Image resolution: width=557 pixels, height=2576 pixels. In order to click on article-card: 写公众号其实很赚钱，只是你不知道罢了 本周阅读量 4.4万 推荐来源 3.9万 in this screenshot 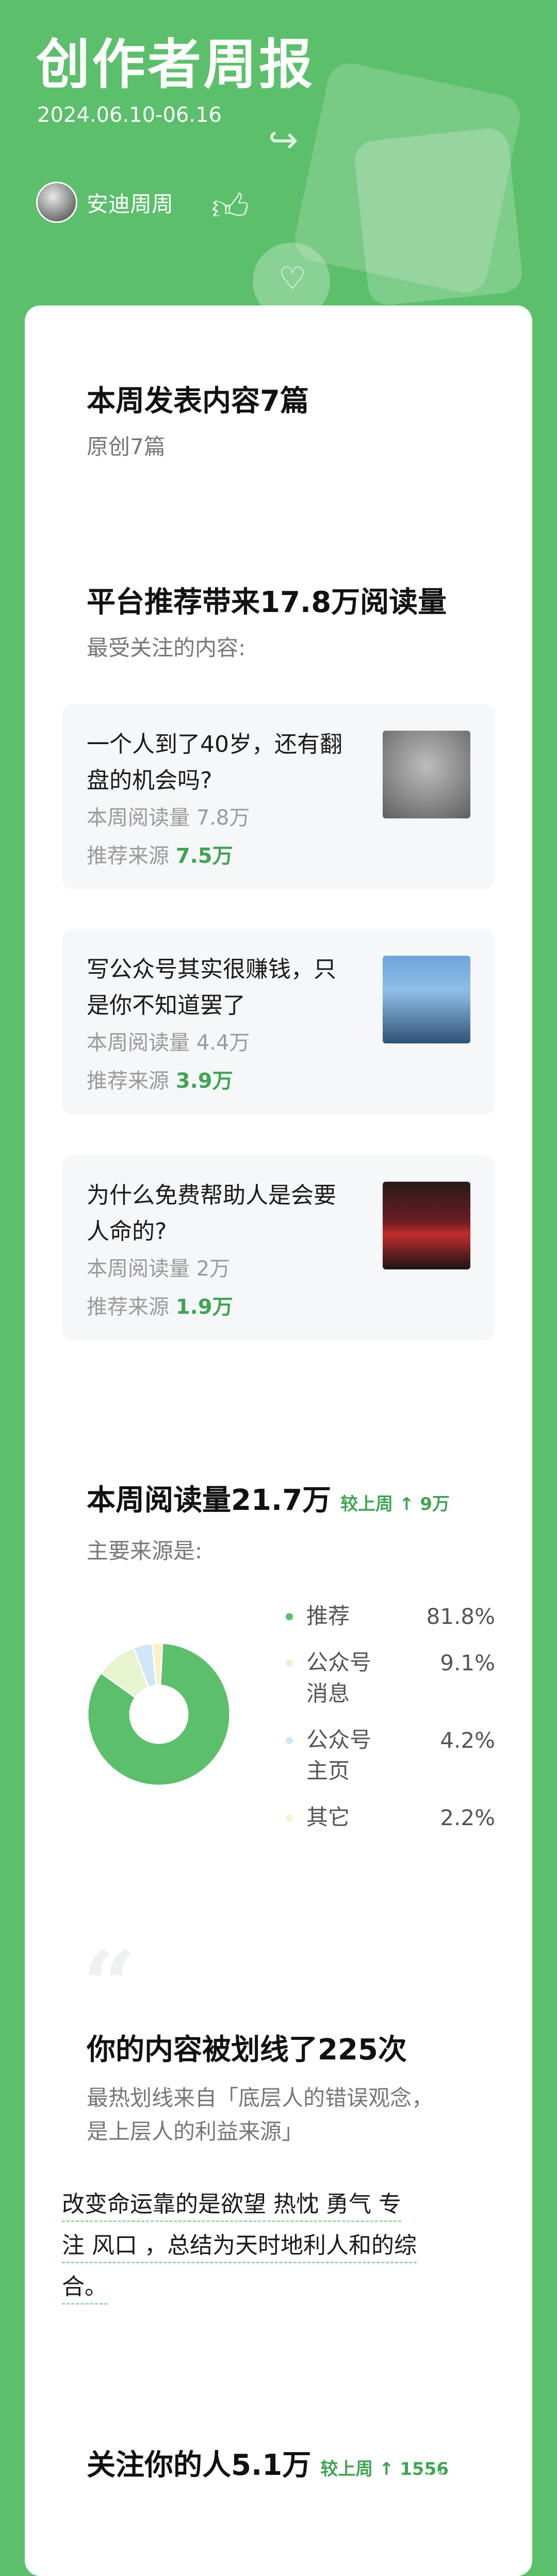, I will do `click(278, 1022)`.